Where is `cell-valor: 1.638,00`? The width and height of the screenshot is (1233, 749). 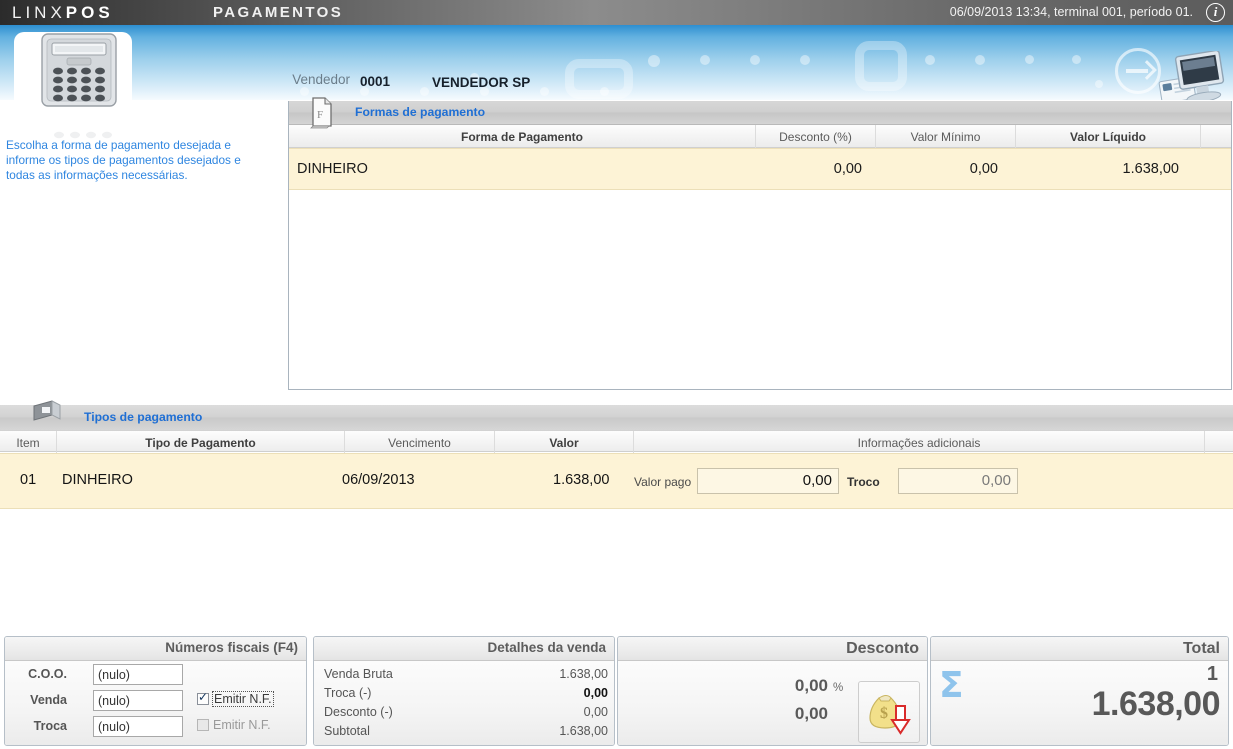
cell-valor: 1.638,00 is located at coordinates (581, 480).